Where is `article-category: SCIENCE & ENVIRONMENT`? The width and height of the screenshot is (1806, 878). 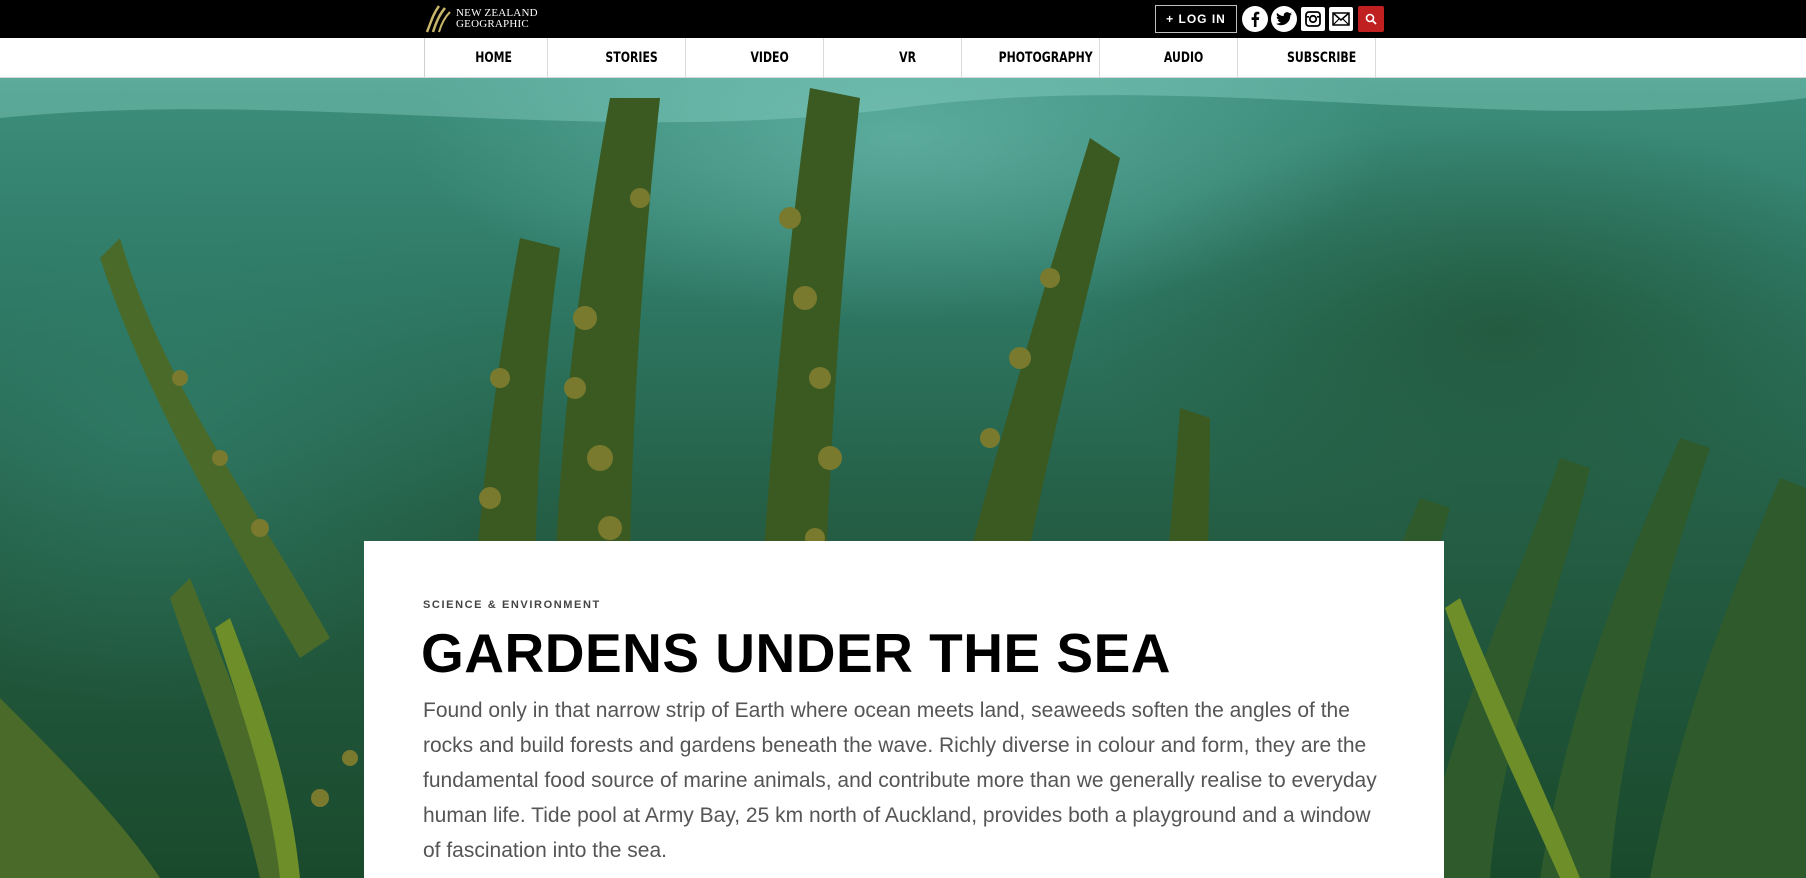 article-category: SCIENCE & ENVIRONMENT is located at coordinates (512, 605).